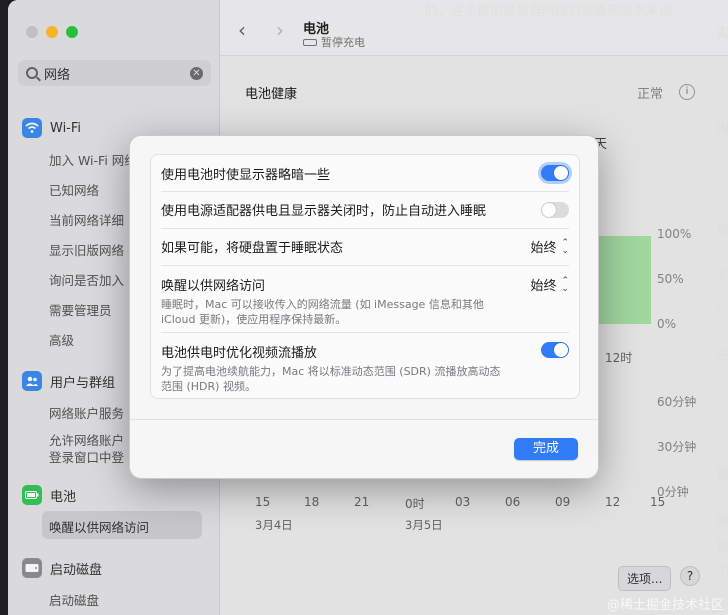 The width and height of the screenshot is (728, 615). I want to click on background-text: 实, so click(722, 33).